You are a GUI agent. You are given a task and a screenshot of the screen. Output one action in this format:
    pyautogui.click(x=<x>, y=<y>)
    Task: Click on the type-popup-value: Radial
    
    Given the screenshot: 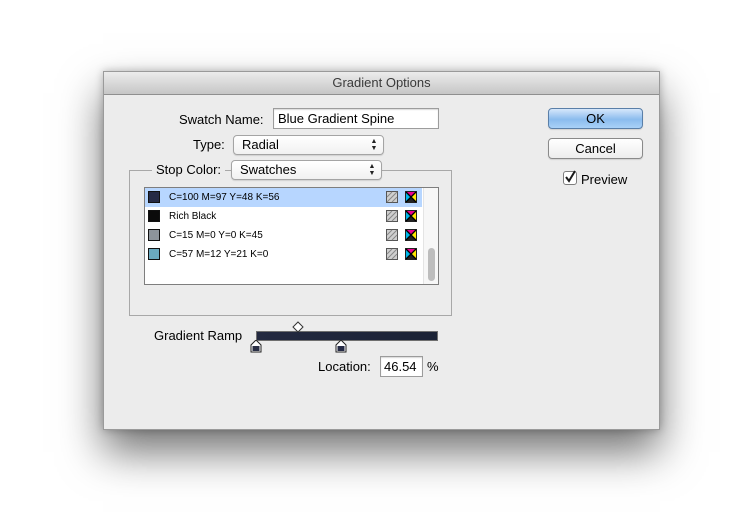 What is the action you would take?
    pyautogui.click(x=260, y=144)
    